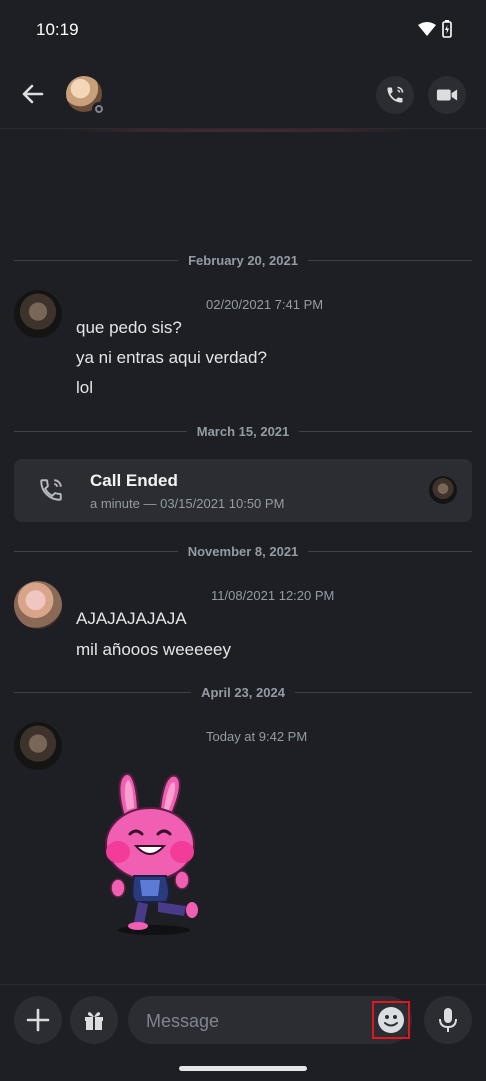 Image resolution: width=486 pixels, height=1081 pixels. Describe the element at coordinates (243, 30) in the screenshot. I see `status-bar: 10:19` at that location.